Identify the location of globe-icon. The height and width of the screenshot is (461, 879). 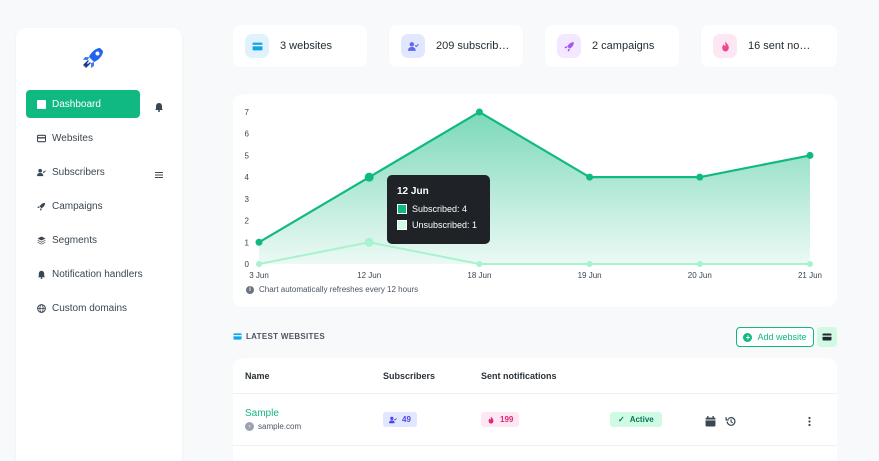
(41, 308).